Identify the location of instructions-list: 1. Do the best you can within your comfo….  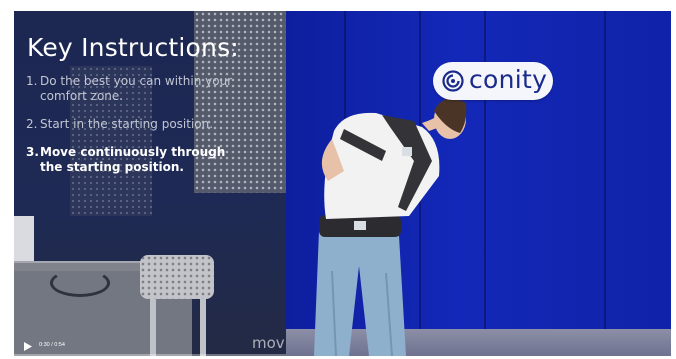
(133, 131).